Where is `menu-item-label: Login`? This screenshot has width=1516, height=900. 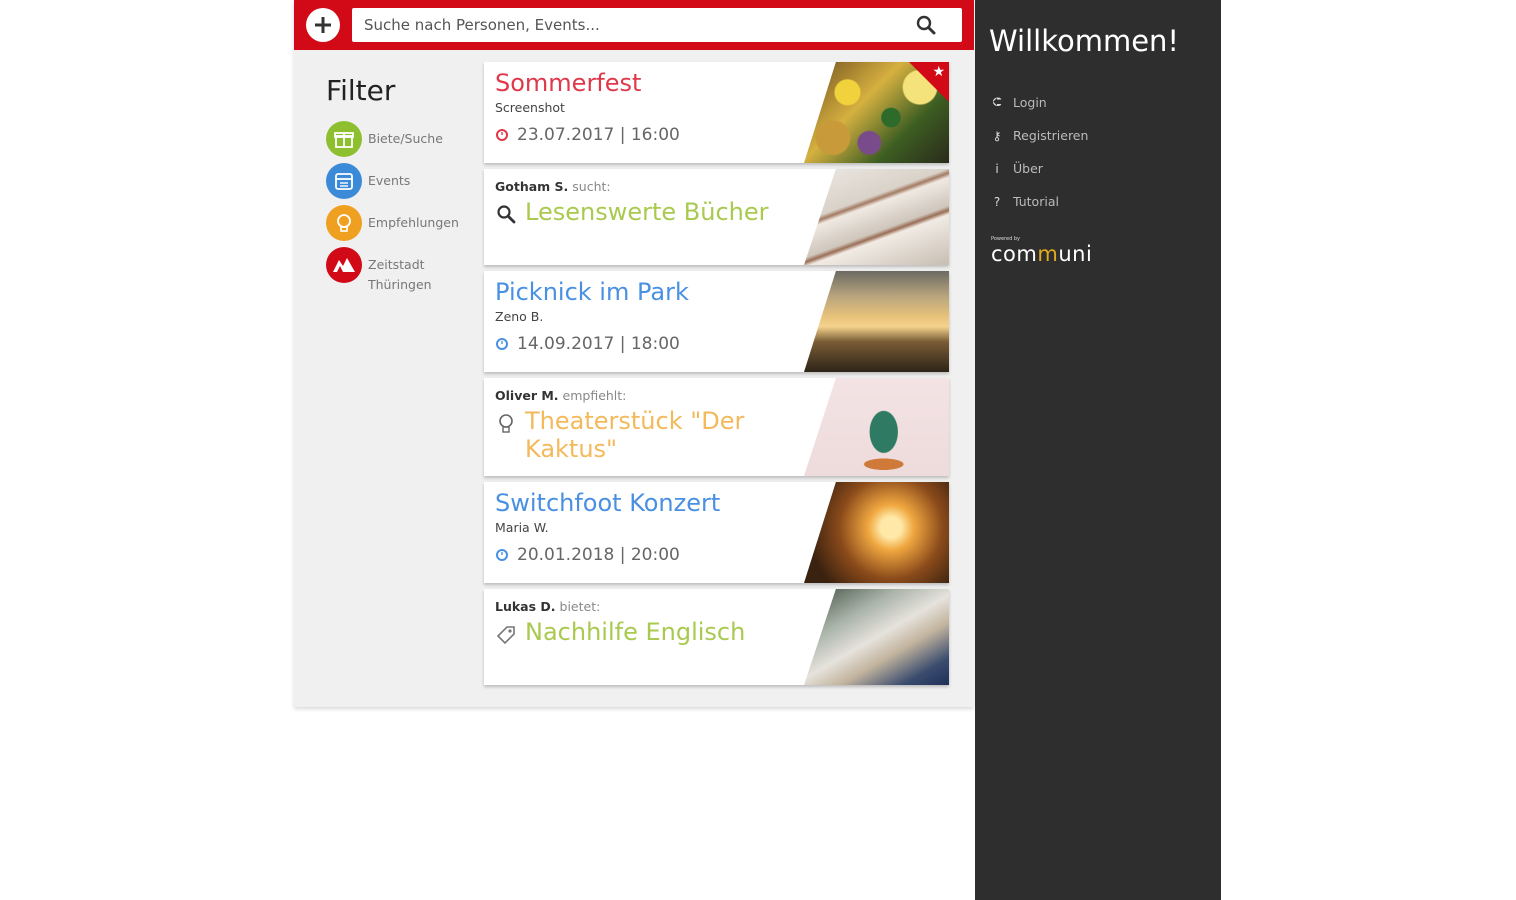 menu-item-label: Login is located at coordinates (1030, 102).